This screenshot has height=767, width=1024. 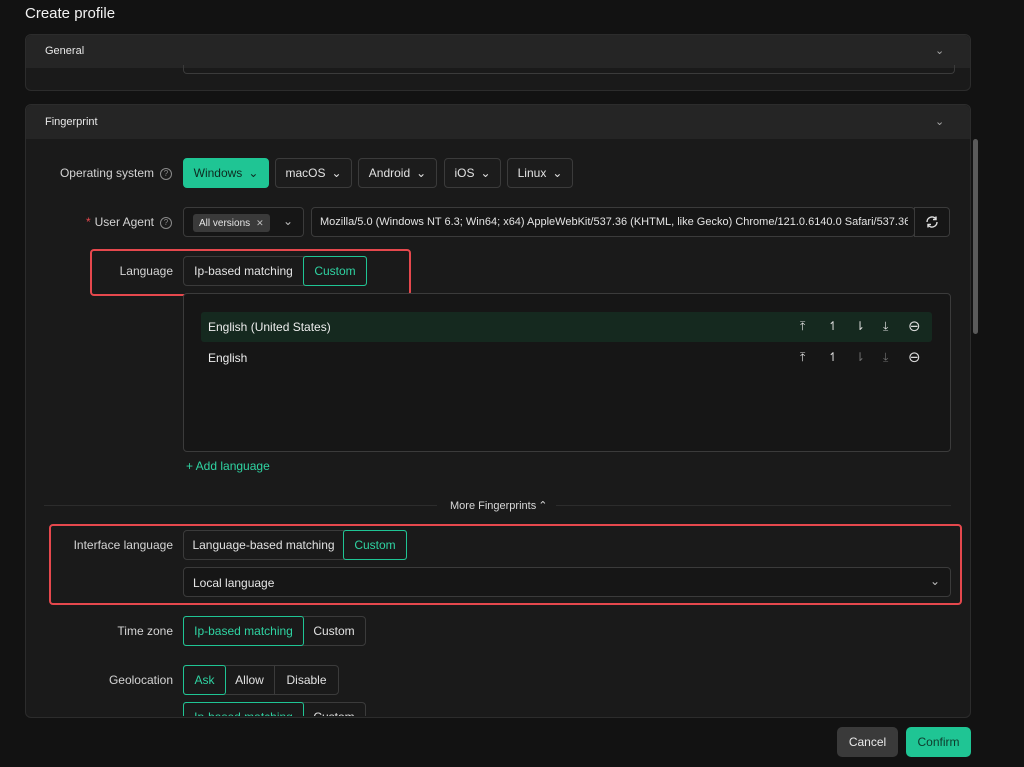 I want to click on os-android-button: Android ⌄, so click(x=397, y=173).